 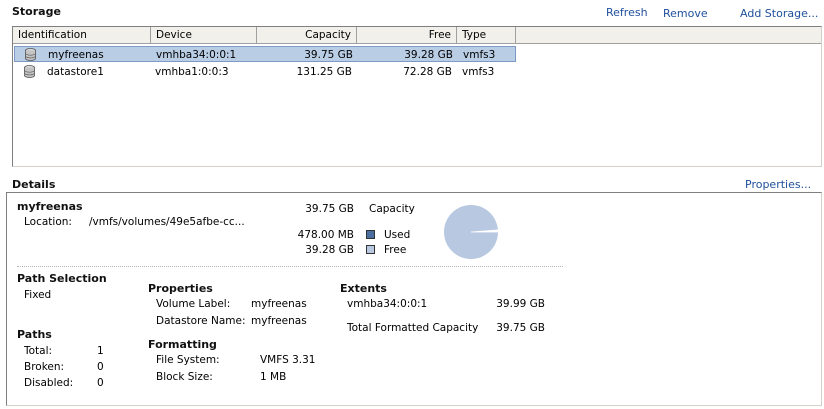 I want to click on properties-title: Properties, so click(x=180, y=288).